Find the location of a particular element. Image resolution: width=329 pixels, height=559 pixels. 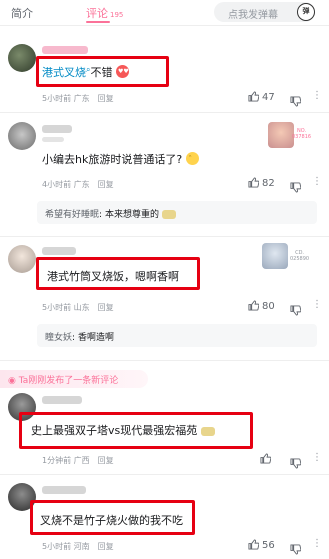

tab-comments-label: 评论 is located at coordinates (97, 13).